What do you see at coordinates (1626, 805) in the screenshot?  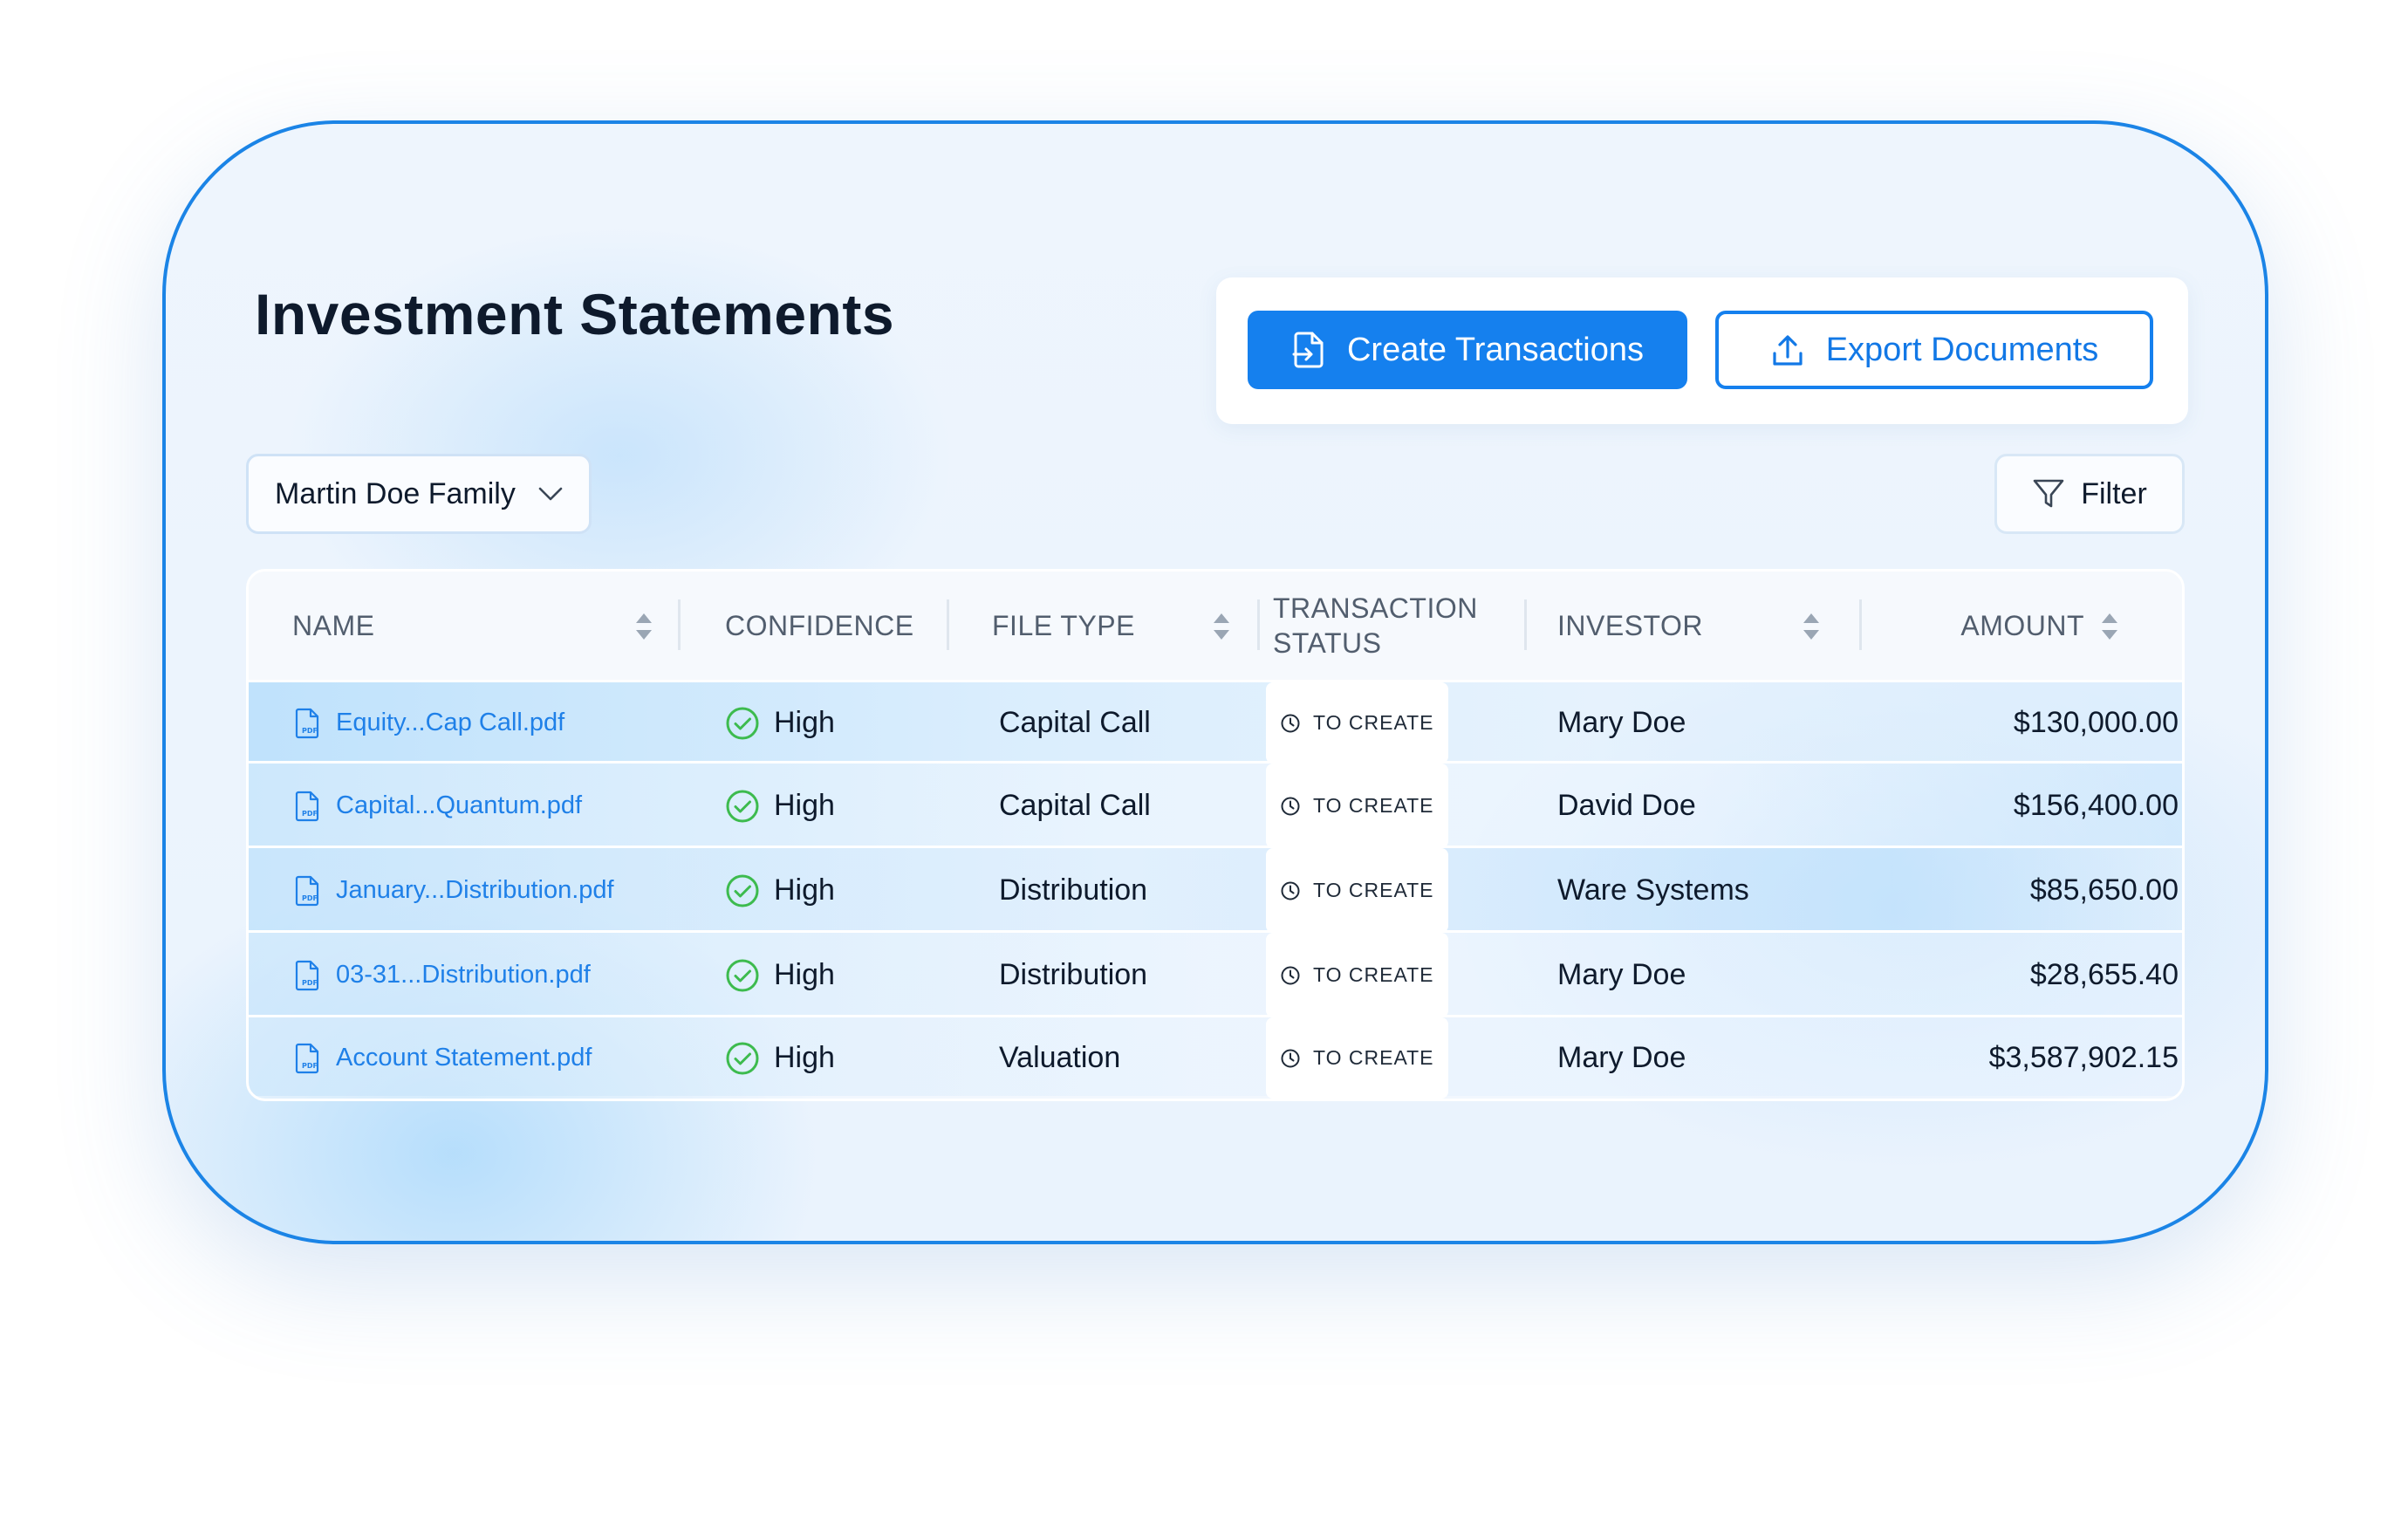 I see `investor-cell: David Doe` at bounding box center [1626, 805].